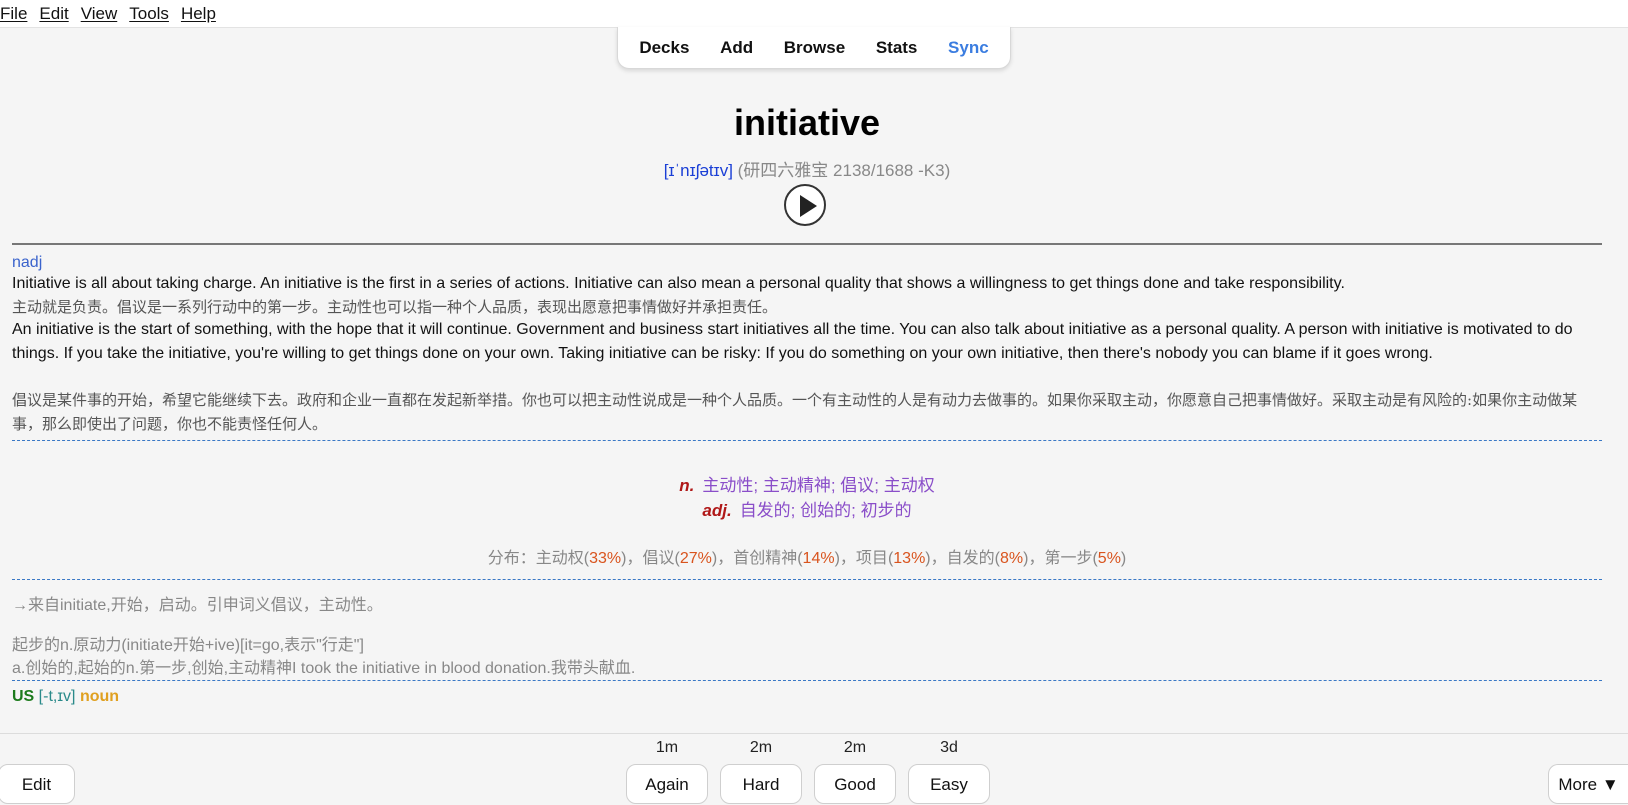 This screenshot has height=805, width=1628. Describe the element at coordinates (855, 784) in the screenshot. I see `good-button: Good` at that location.